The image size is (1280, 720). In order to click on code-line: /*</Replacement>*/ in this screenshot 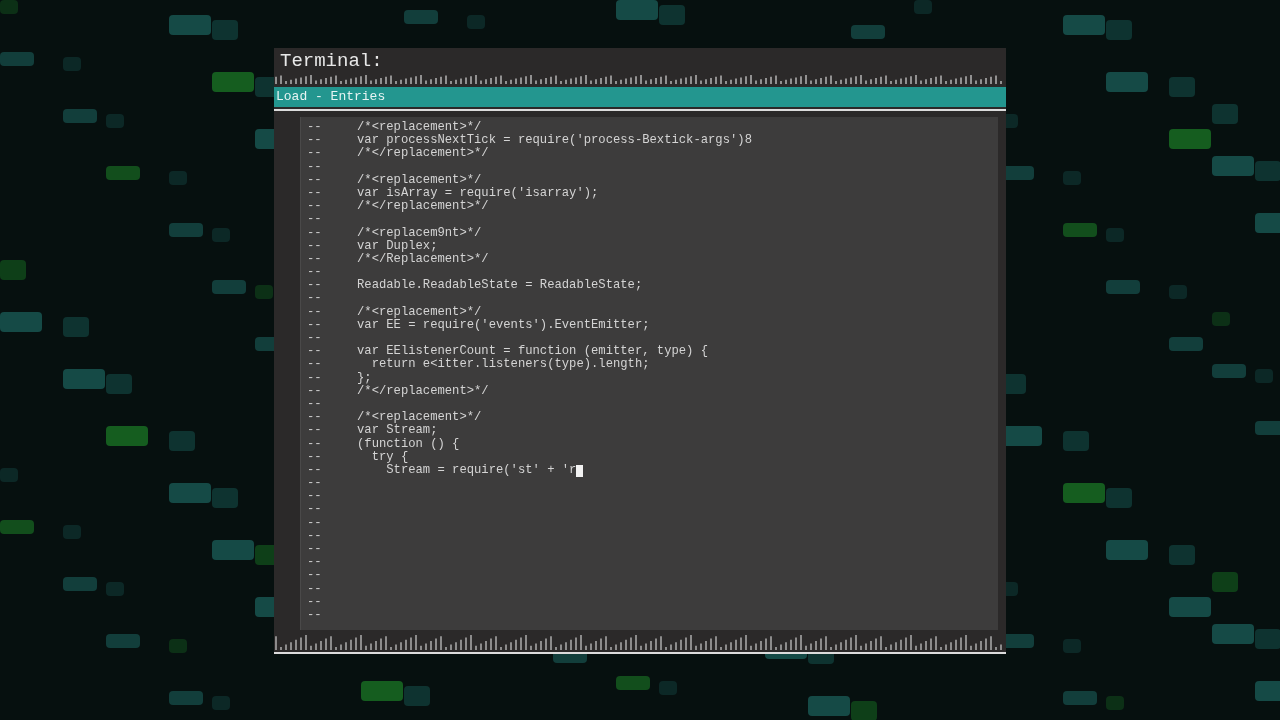, I will do `click(423, 259)`.